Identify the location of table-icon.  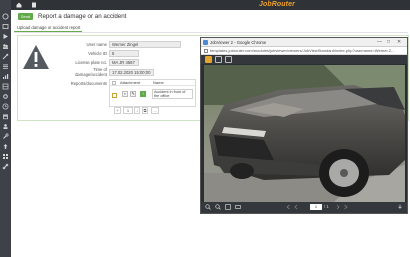
(5, 86).